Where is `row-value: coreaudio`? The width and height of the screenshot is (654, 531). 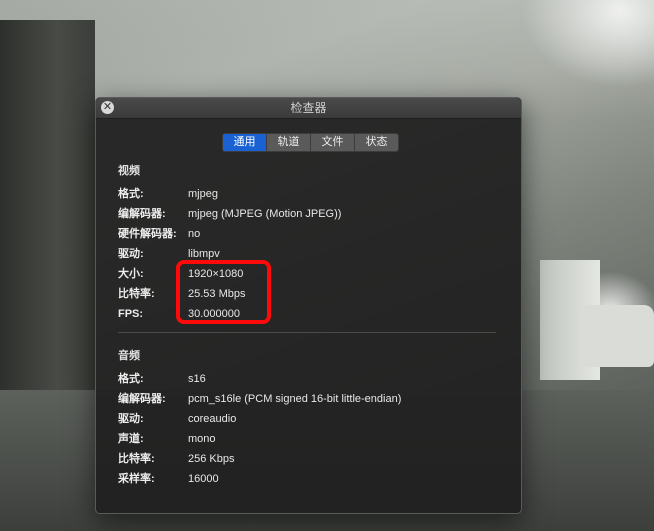
row-value: coreaudio is located at coordinates (212, 419).